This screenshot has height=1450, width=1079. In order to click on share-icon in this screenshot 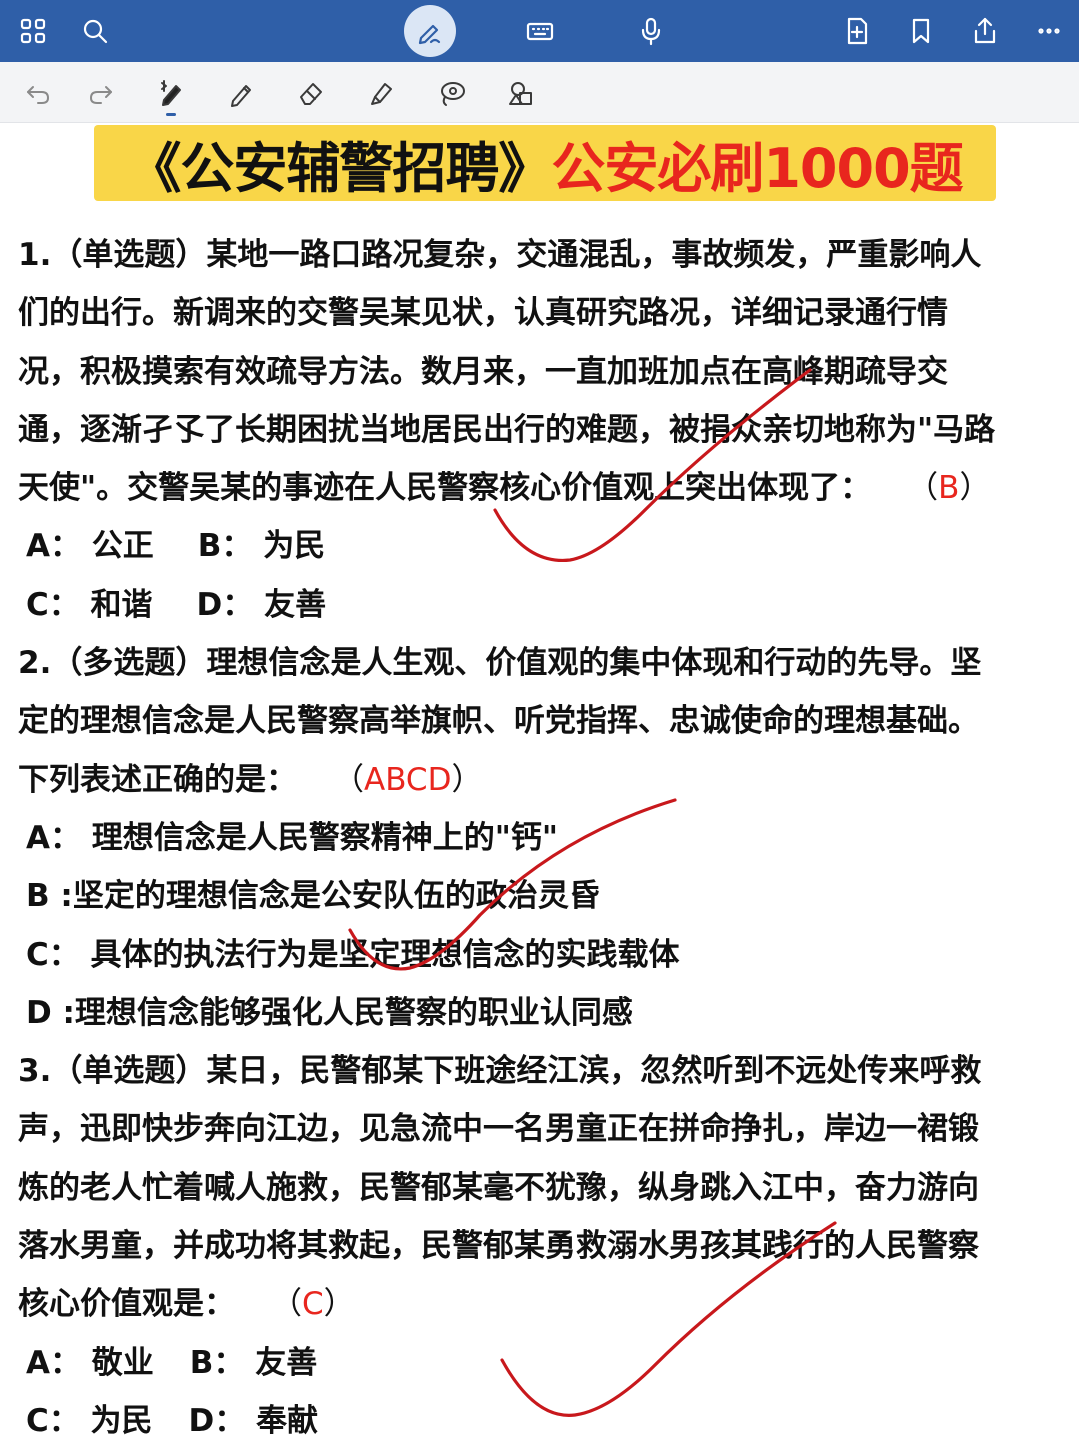, I will do `click(985, 31)`.